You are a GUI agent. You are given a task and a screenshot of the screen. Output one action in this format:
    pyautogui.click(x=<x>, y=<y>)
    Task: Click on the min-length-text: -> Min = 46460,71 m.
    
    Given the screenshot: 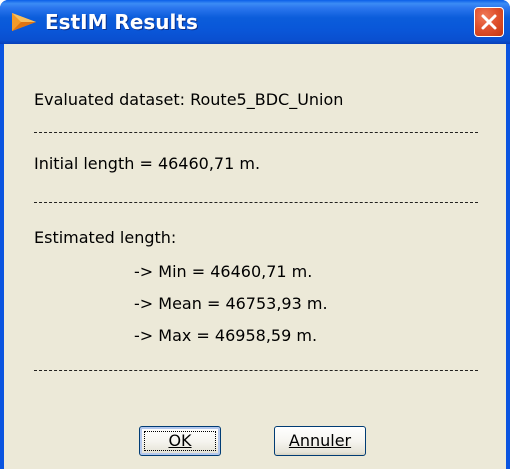 What is the action you would take?
    pyautogui.click(x=223, y=271)
    